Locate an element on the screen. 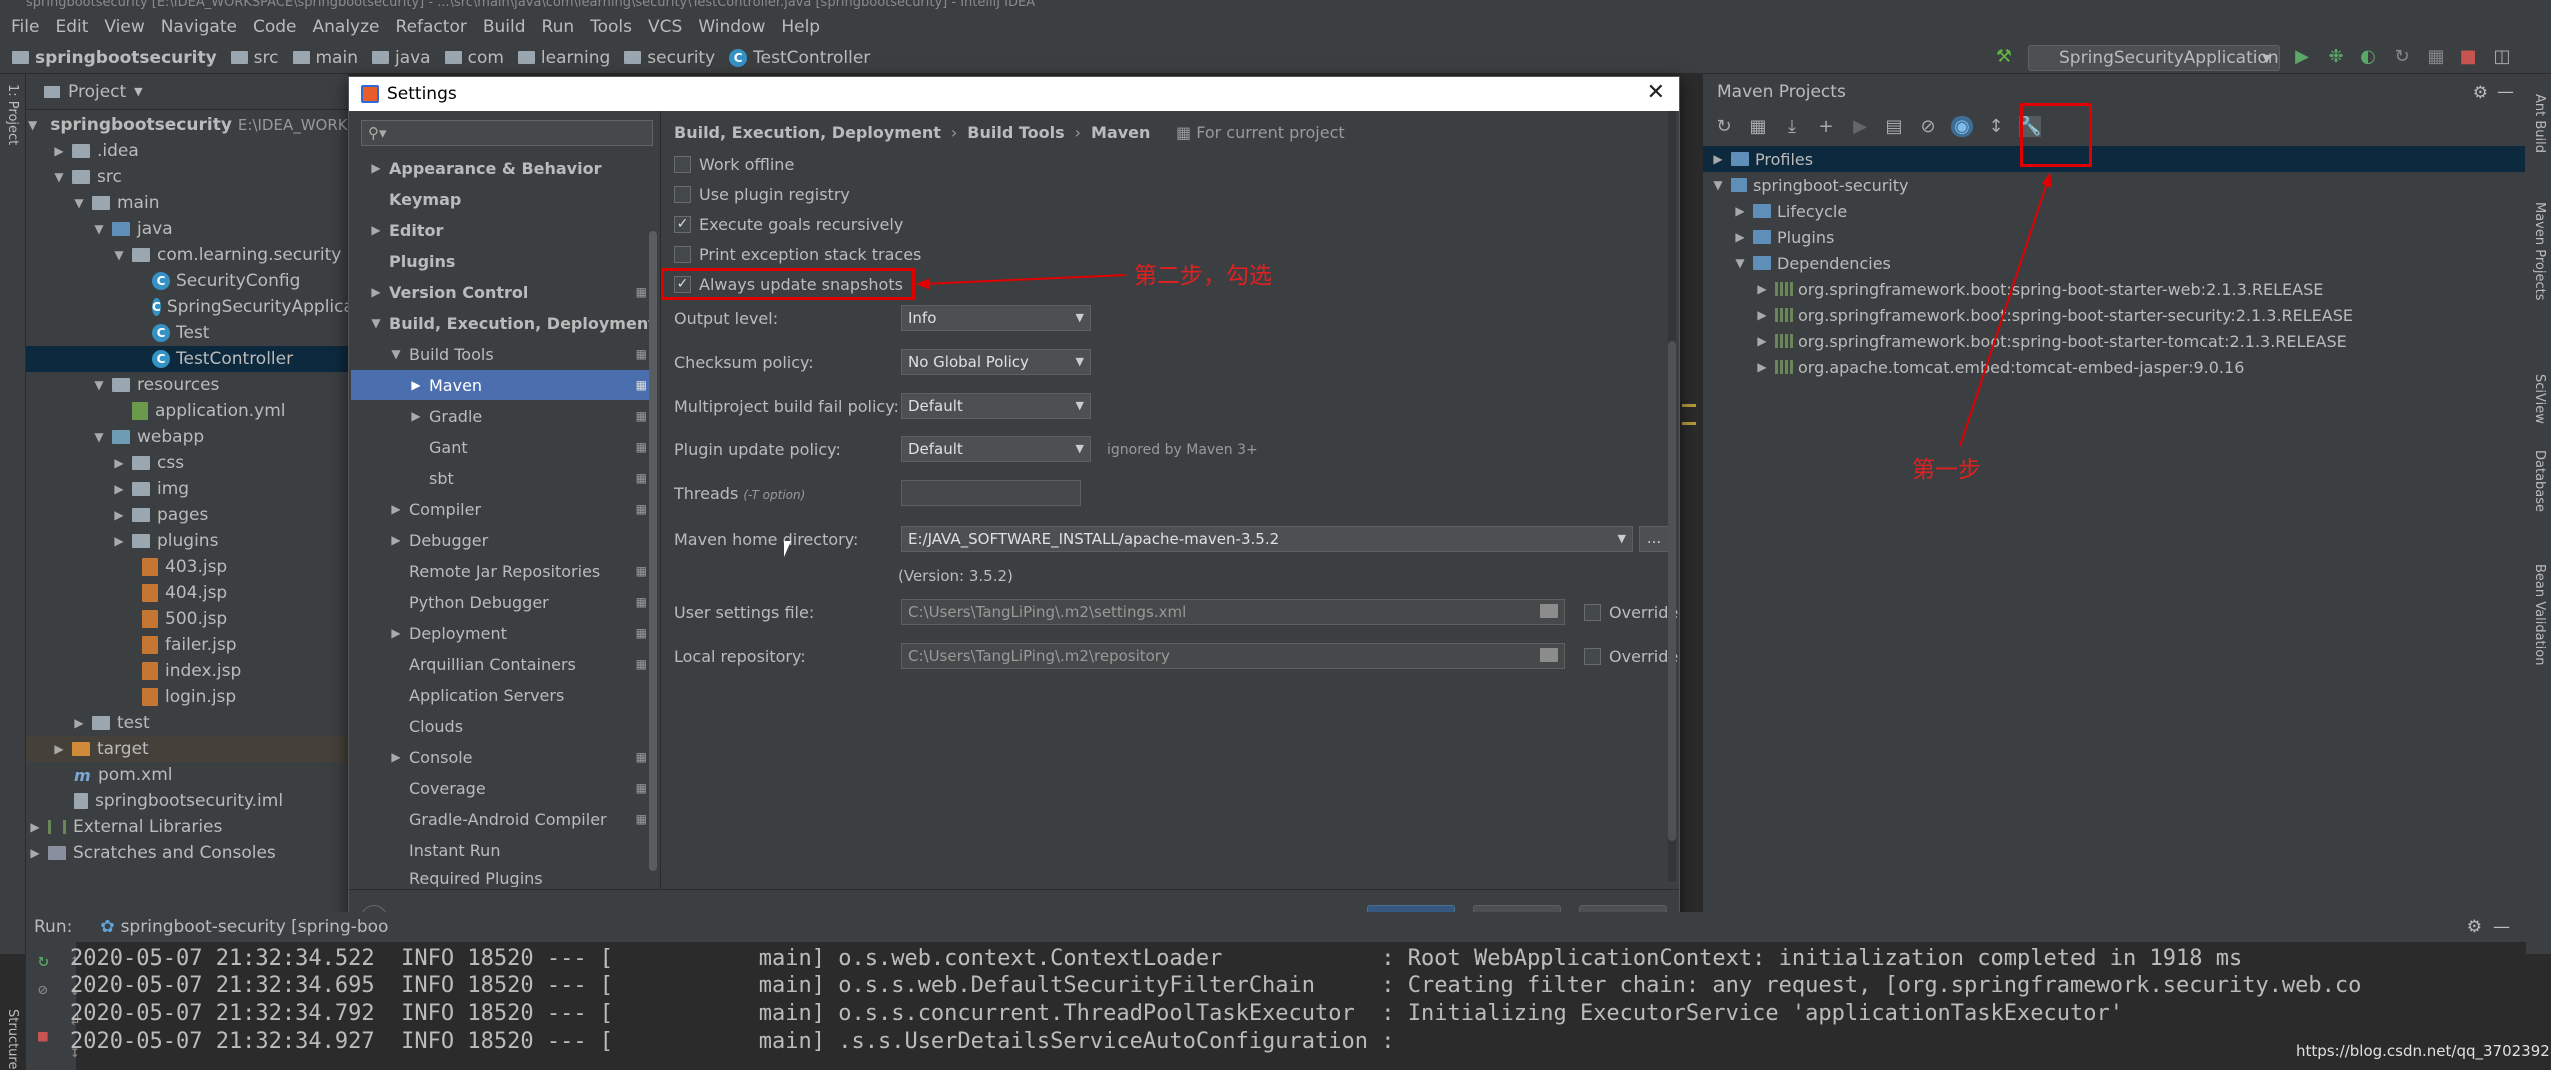  pause-icon: ⊘ is located at coordinates (43, 989).